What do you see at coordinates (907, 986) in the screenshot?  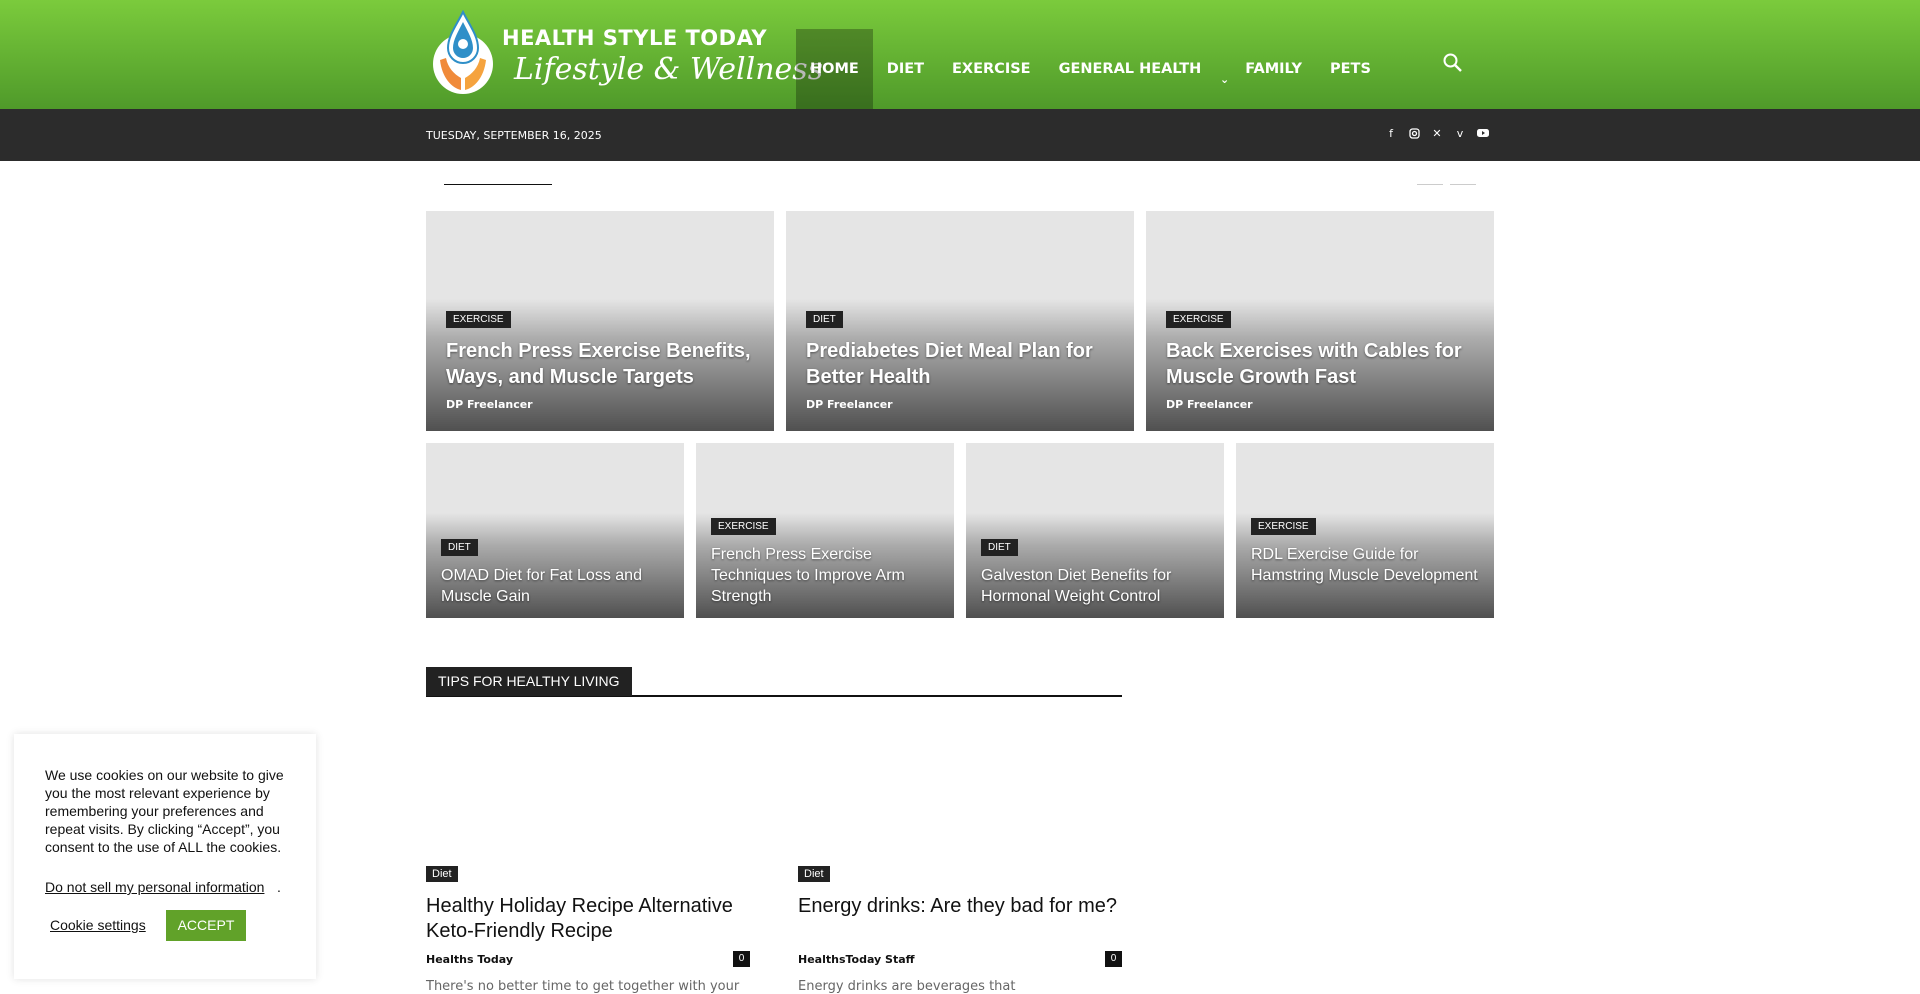 I see `post-excerpt: Energy drinks are beverages that` at bounding box center [907, 986].